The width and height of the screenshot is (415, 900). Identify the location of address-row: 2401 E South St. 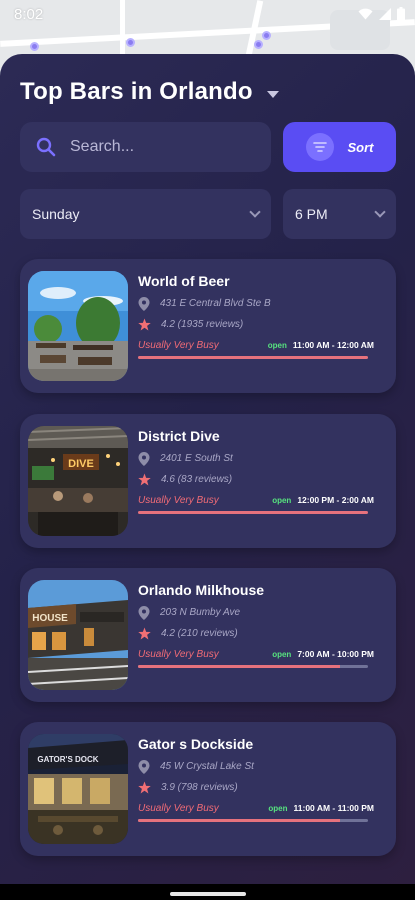
(256, 458).